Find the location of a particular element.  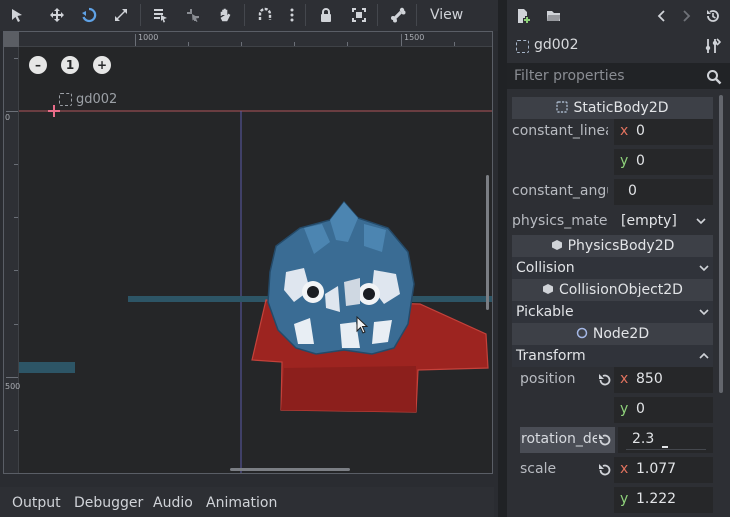

object-name: gd002 is located at coordinates (556, 45).